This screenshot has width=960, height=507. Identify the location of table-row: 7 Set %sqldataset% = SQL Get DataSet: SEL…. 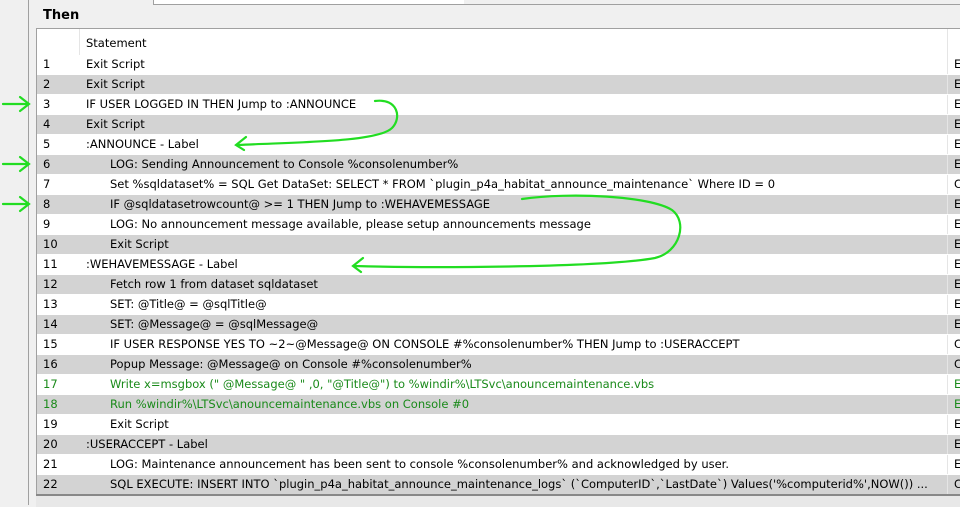
(498, 185).